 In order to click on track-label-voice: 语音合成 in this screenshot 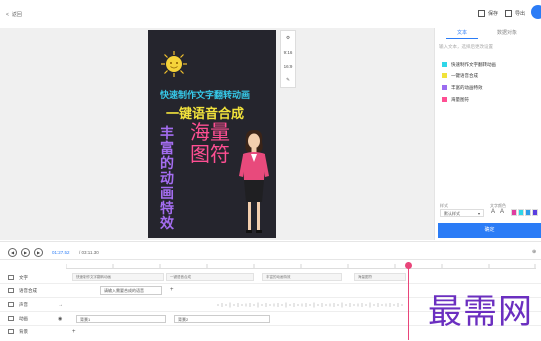, I will do `click(22, 291)`.